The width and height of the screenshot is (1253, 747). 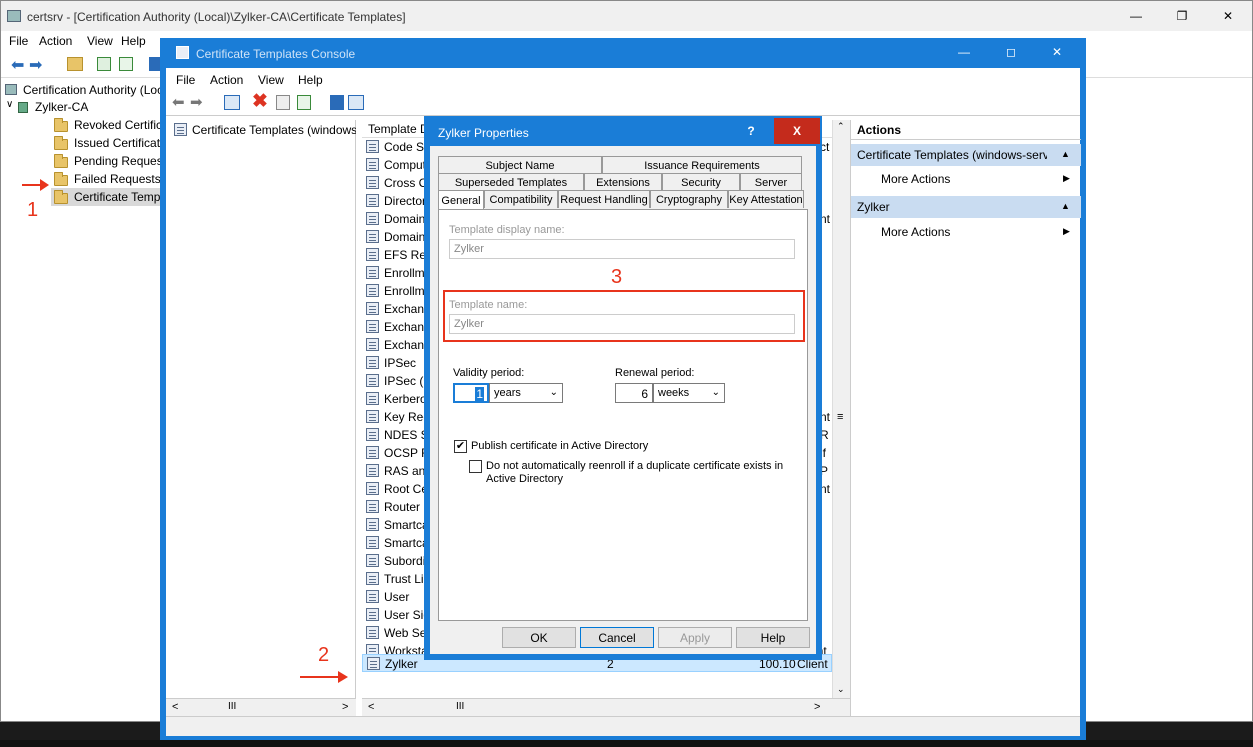 What do you see at coordinates (622, 324) in the screenshot?
I see `template-name-field: Zylker` at bounding box center [622, 324].